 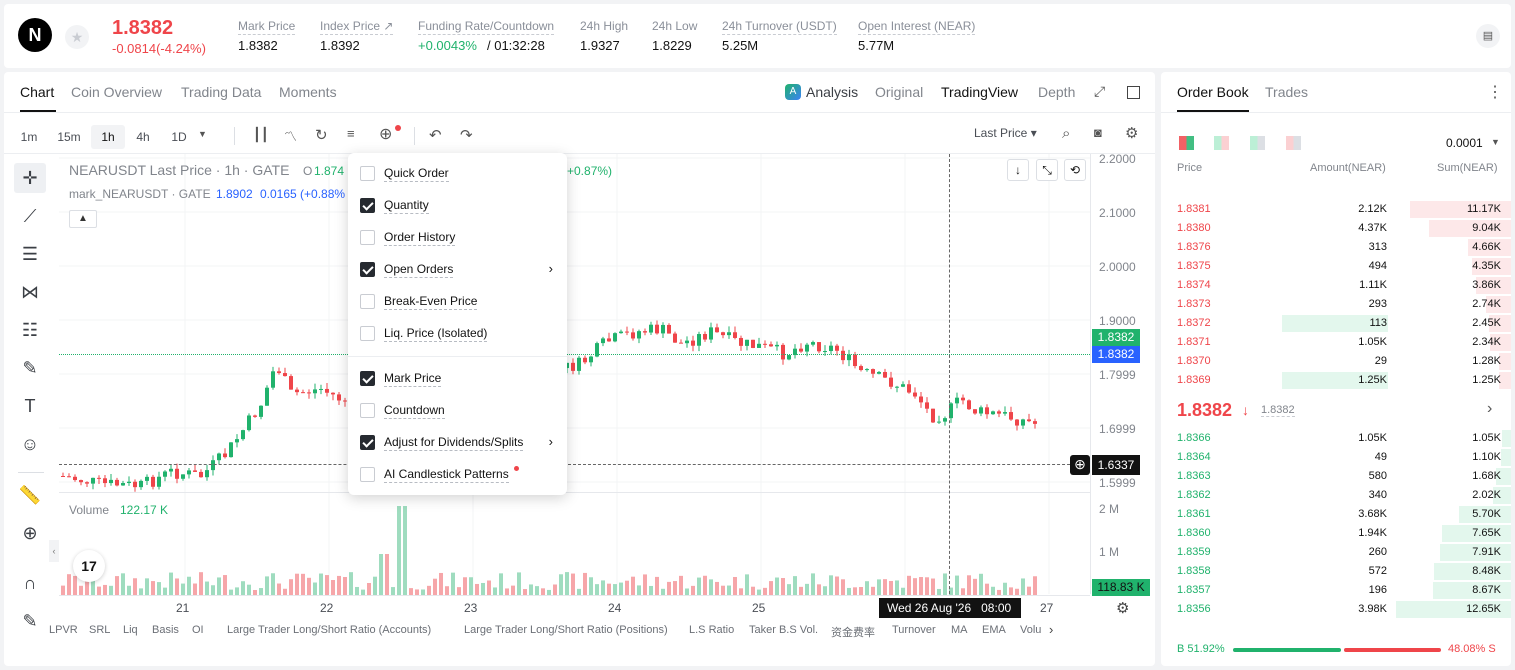 What do you see at coordinates (457, 238) in the screenshot?
I see `menu-item-order-history: Order History` at bounding box center [457, 238].